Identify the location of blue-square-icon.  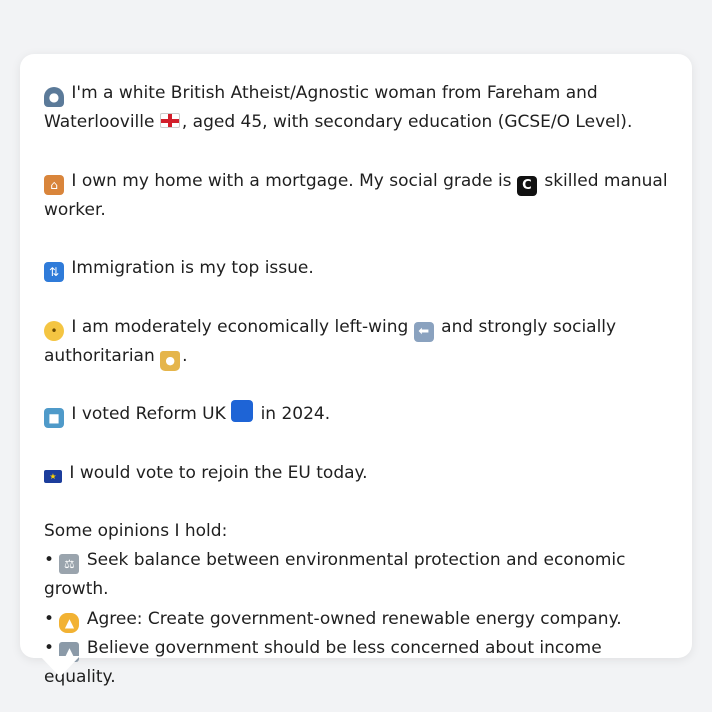
(242, 411).